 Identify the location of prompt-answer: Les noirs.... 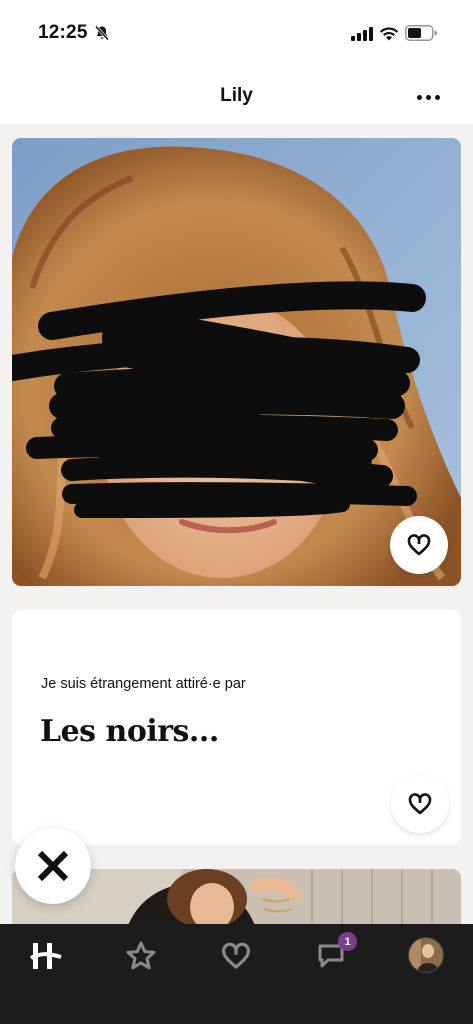
(129, 731).